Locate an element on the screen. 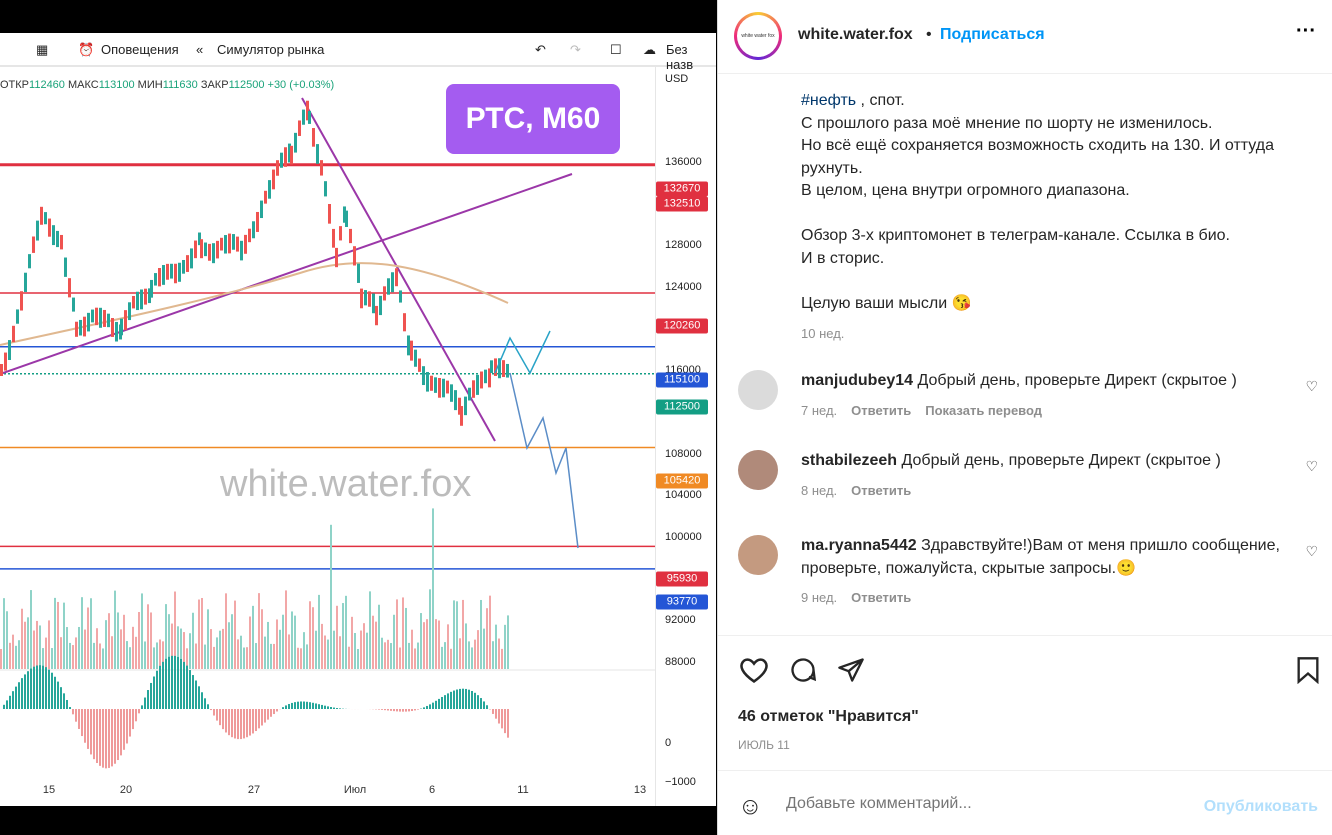 The image size is (1332, 835). more-options-icon: ··· is located at coordinates (1306, 31).